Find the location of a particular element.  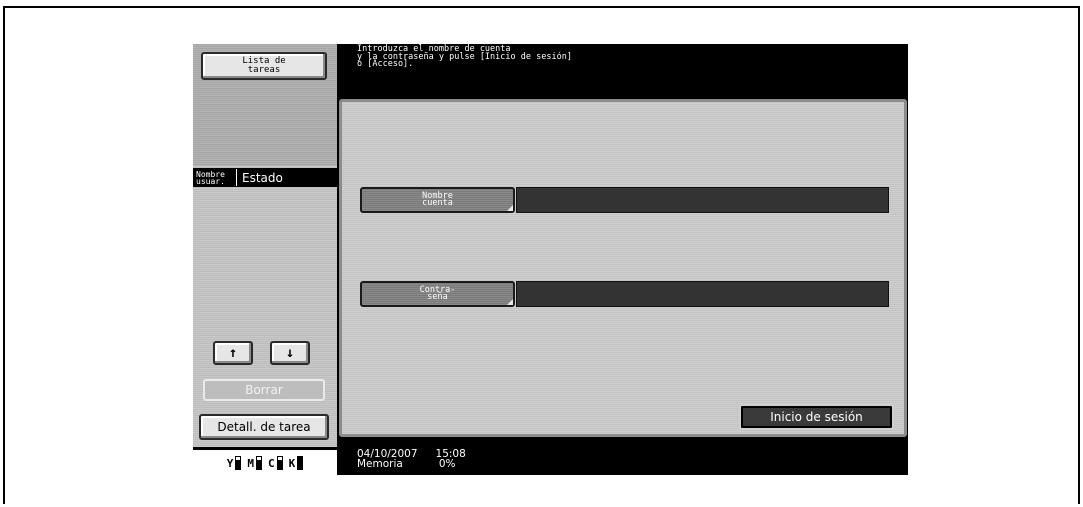

job-list-column-header: Nombre usuar. Estado is located at coordinates (265, 177).